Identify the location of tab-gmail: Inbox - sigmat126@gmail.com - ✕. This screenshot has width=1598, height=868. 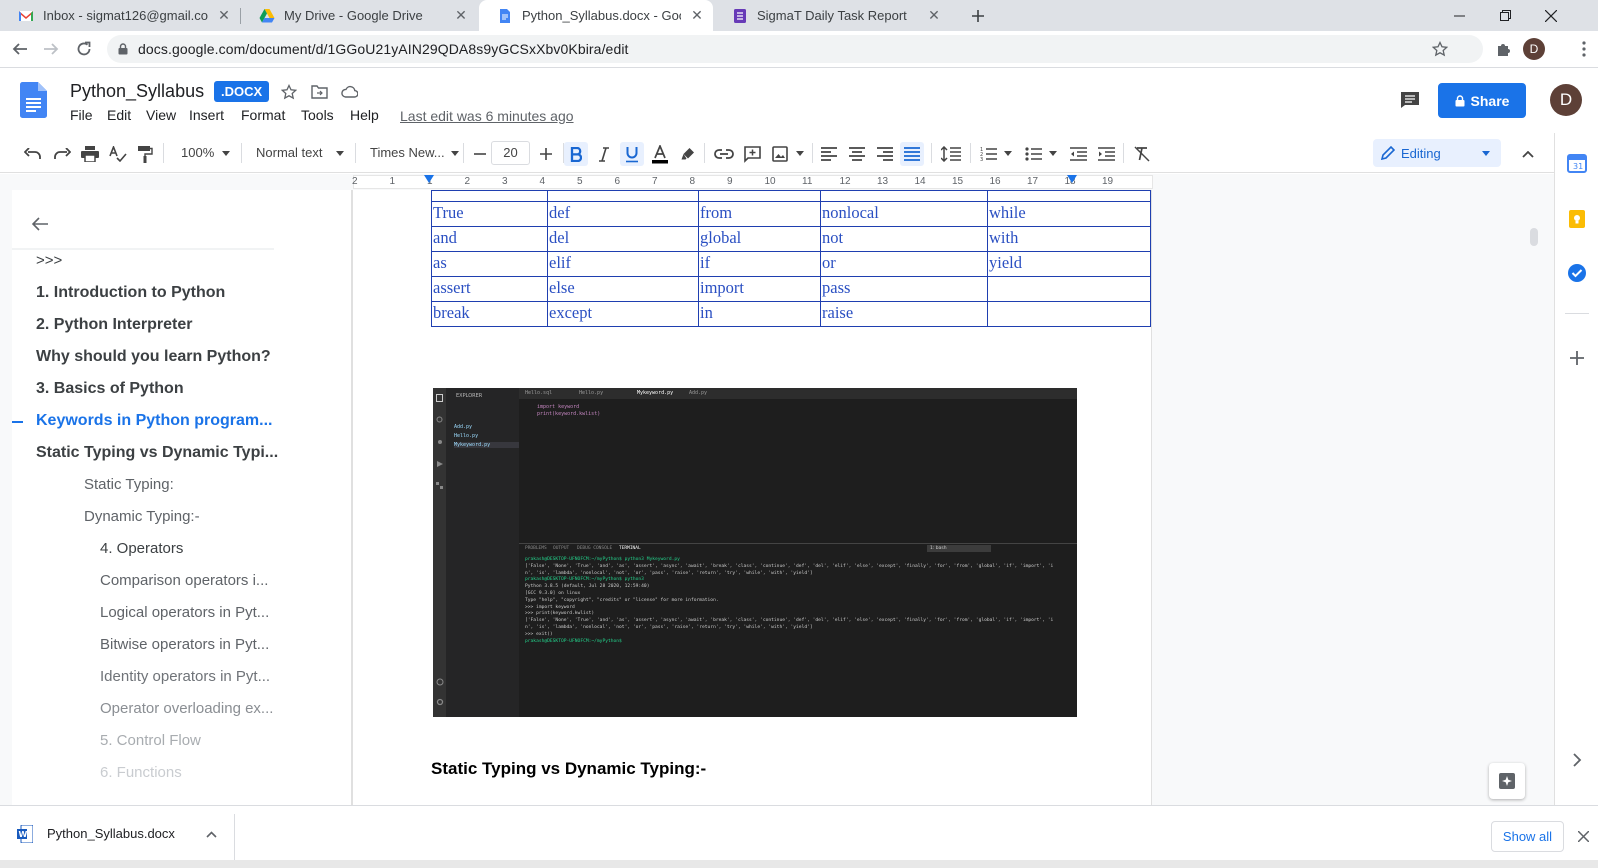
(120, 15).